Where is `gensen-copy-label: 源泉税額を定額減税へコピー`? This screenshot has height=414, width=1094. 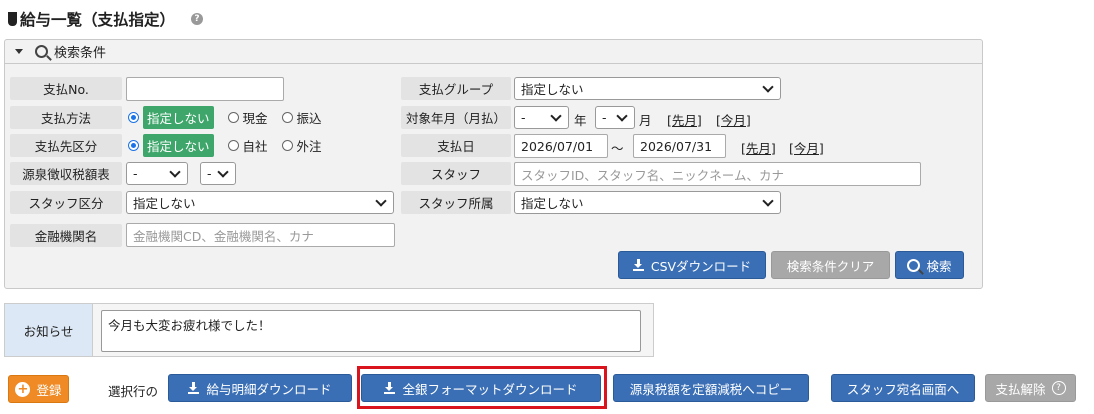 gensen-copy-label: 源泉税額を定額減税へコピー is located at coordinates (711, 389).